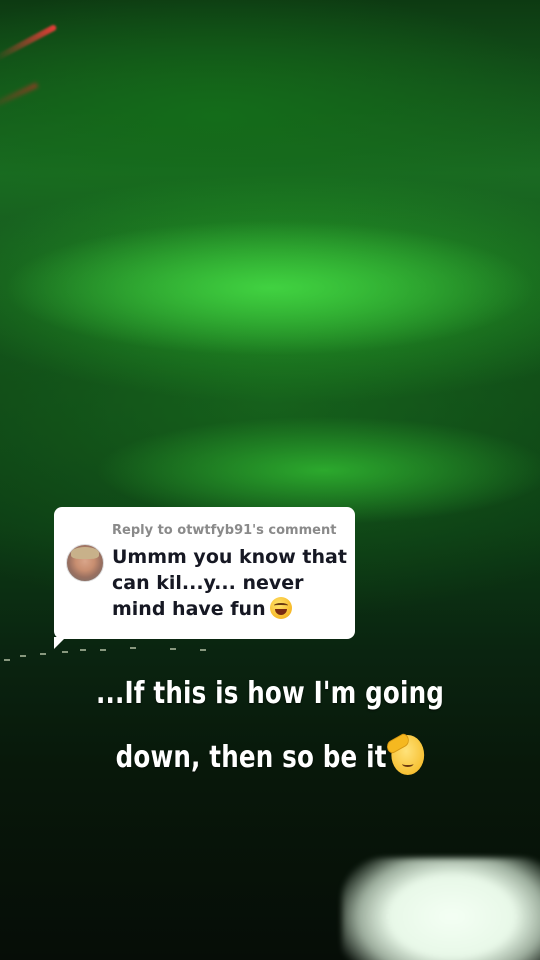  Describe the element at coordinates (224, 530) in the screenshot. I see `reply-header: Reply to otwtfyb91's comment` at that location.